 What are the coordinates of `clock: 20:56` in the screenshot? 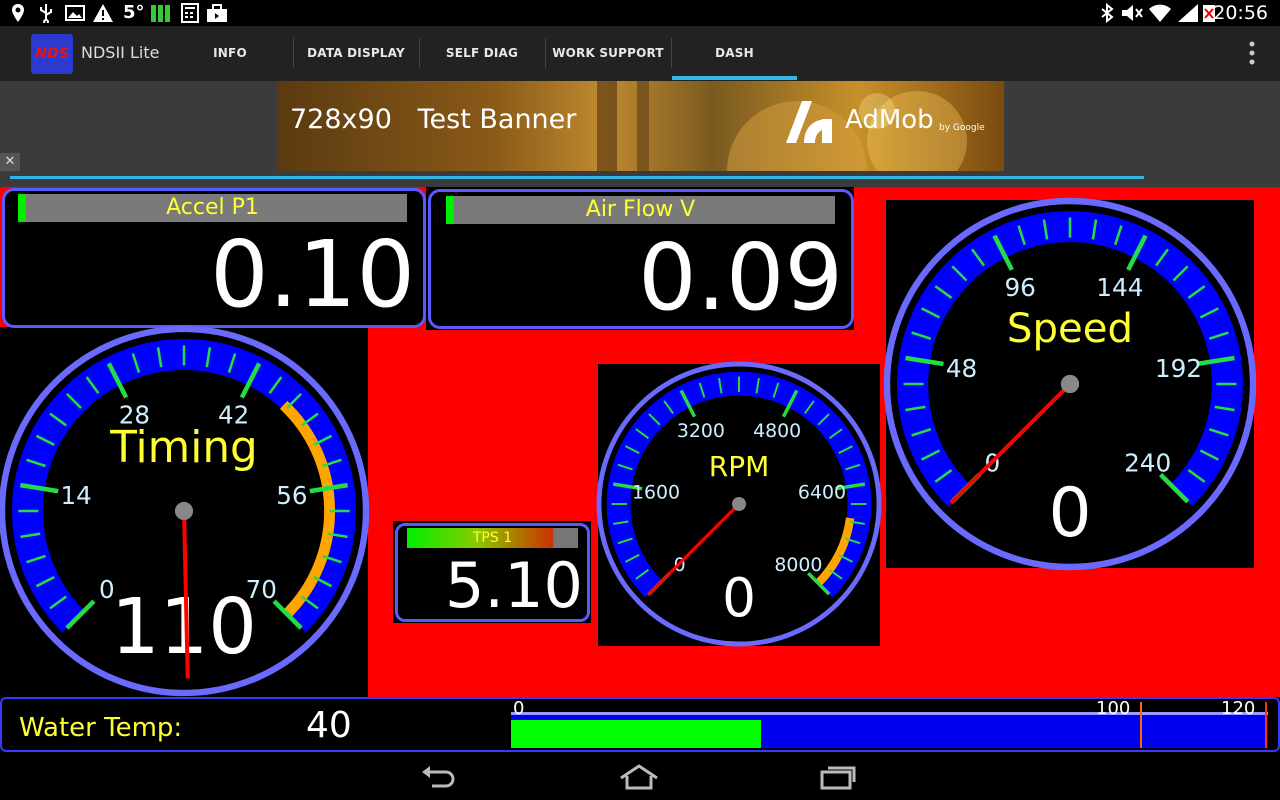 It's located at (1240, 13).